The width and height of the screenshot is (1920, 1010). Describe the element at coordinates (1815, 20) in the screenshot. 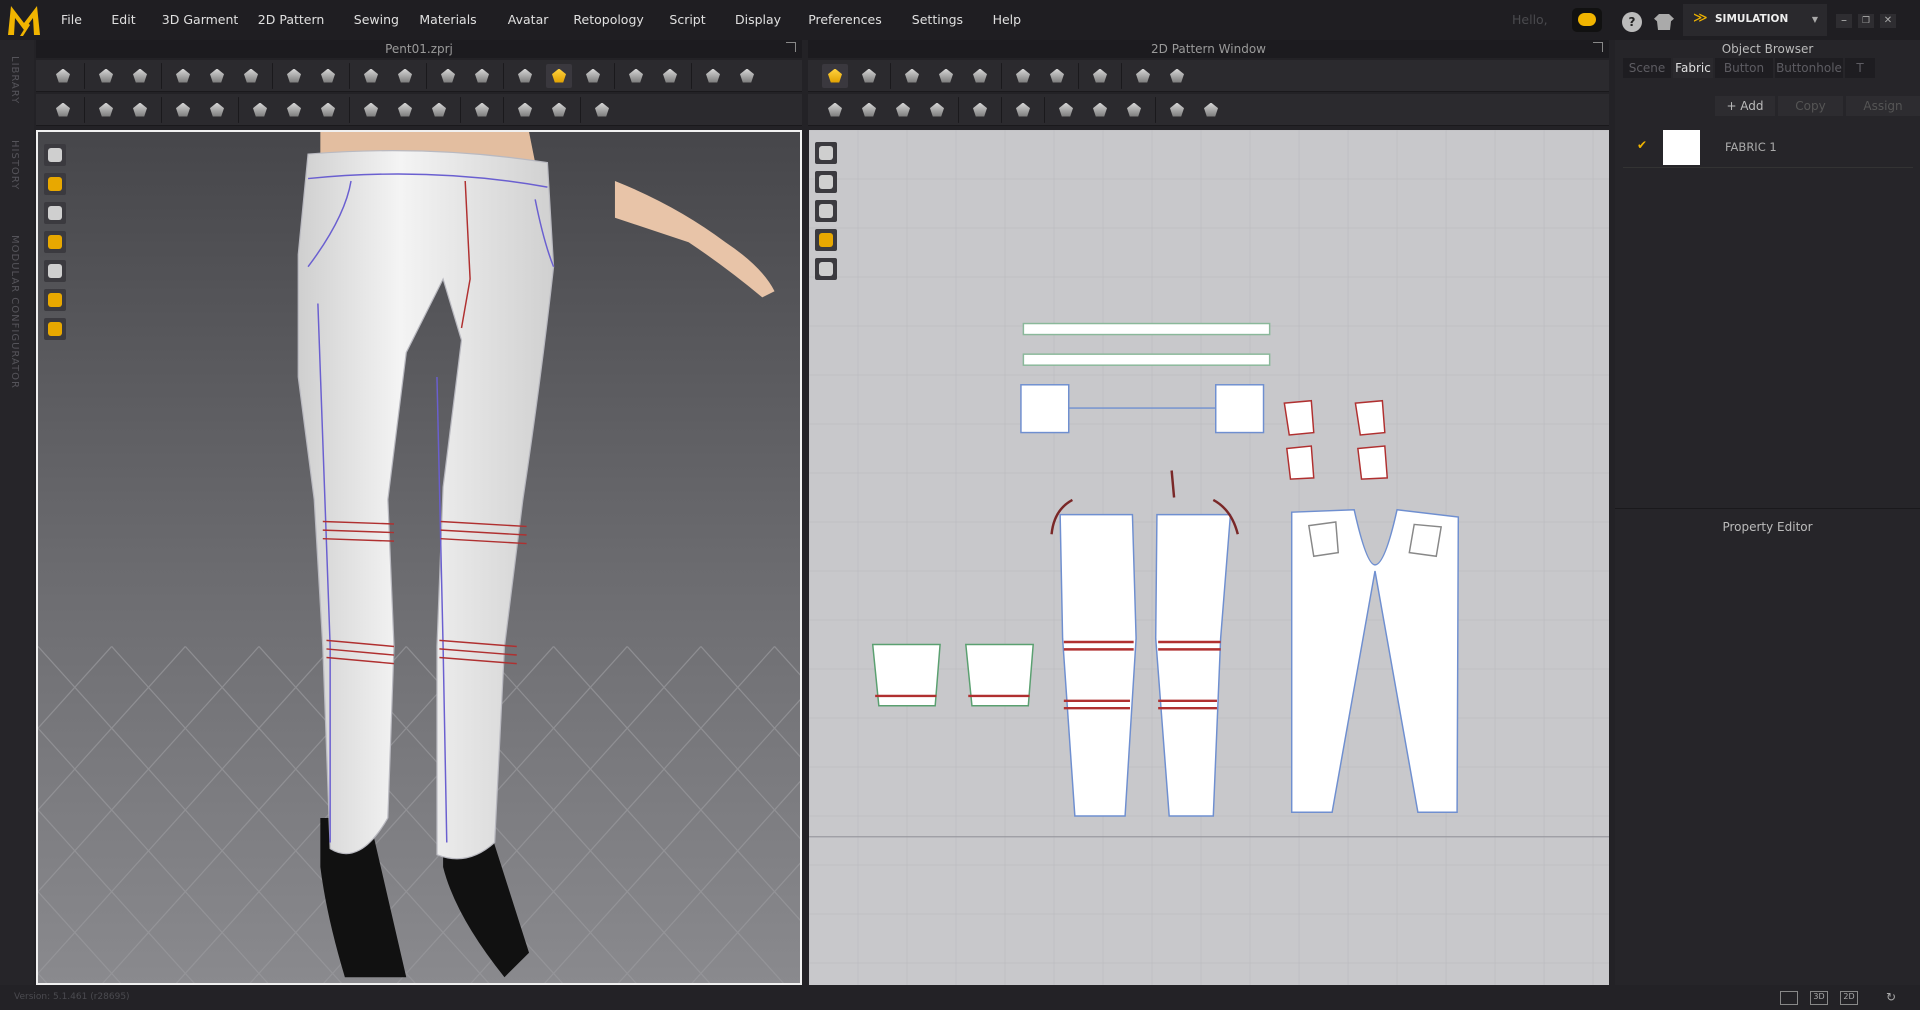

I see `dropdown-icon: ▼` at that location.